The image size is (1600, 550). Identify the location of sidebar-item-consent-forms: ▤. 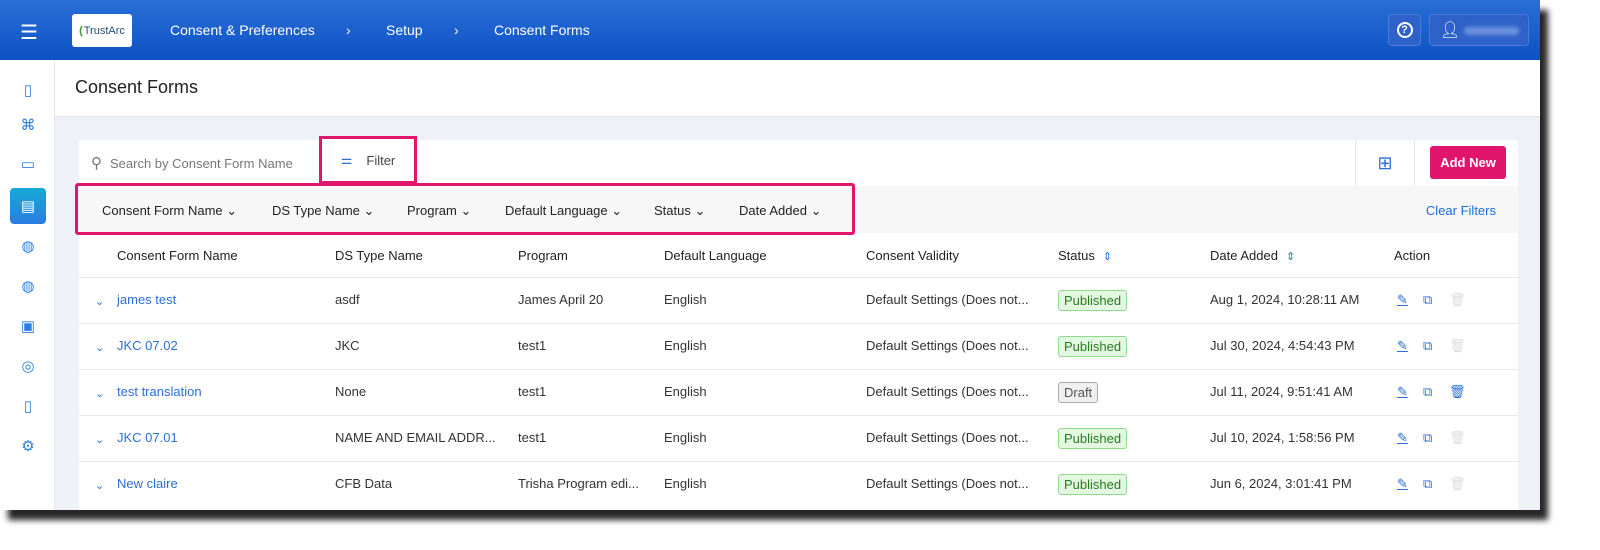
(28, 206).